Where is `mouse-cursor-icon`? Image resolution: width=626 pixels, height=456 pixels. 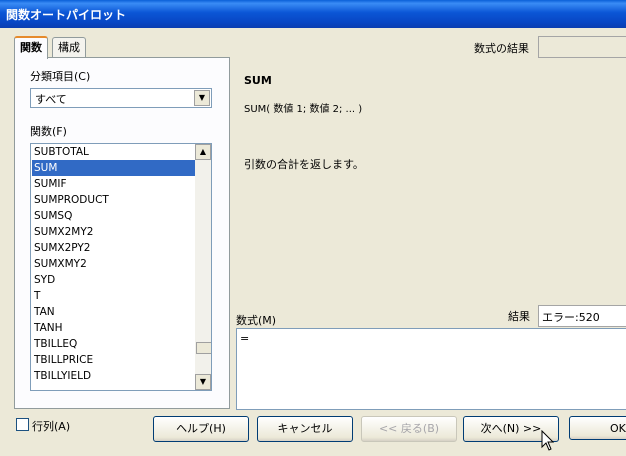
mouse-cursor-icon is located at coordinates (548, 440).